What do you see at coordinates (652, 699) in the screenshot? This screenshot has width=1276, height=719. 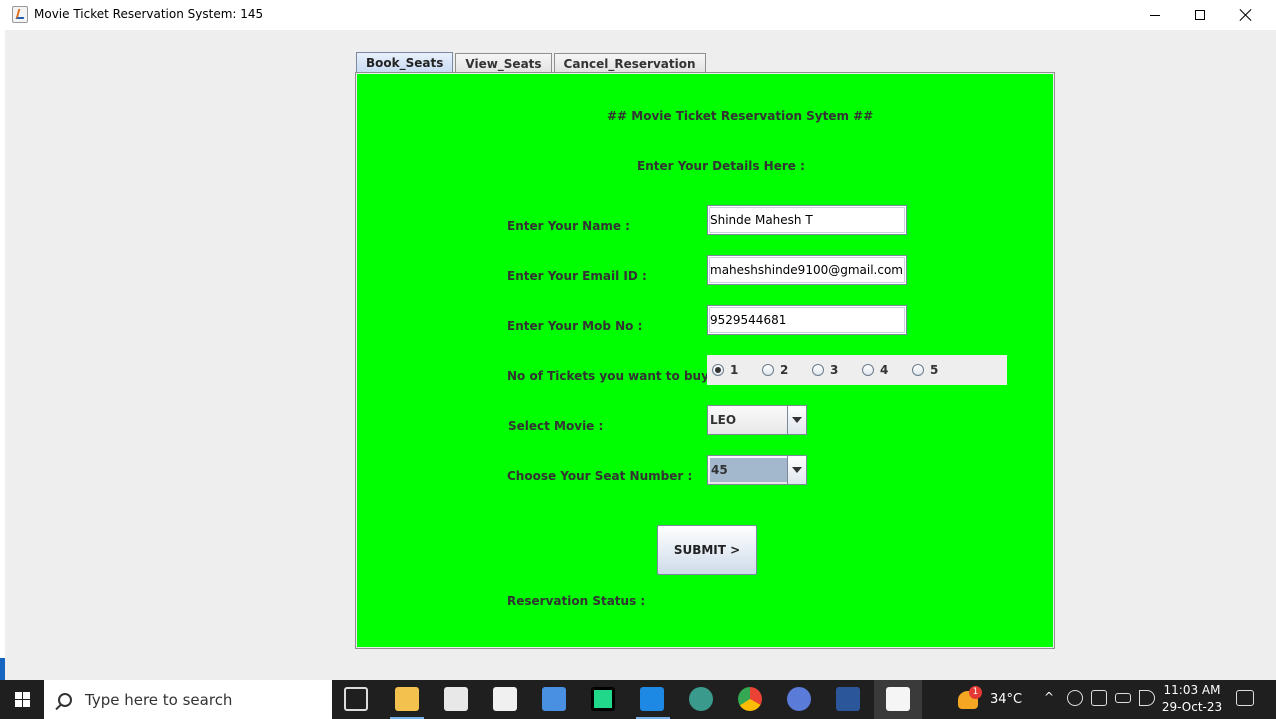 I see `vscode-icon` at bounding box center [652, 699].